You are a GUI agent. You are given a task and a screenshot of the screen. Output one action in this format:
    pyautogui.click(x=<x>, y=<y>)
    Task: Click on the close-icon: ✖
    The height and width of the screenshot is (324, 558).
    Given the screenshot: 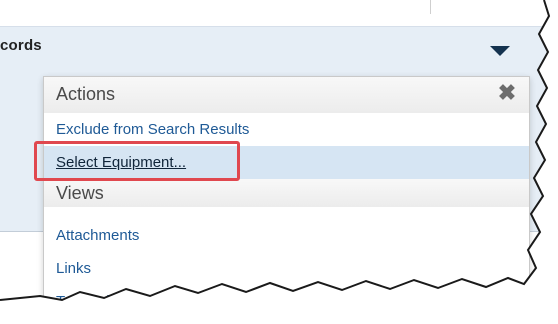 What is the action you would take?
    pyautogui.click(x=507, y=93)
    